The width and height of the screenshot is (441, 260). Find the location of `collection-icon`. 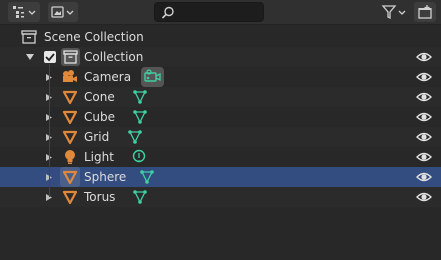

collection-icon is located at coordinates (70, 57).